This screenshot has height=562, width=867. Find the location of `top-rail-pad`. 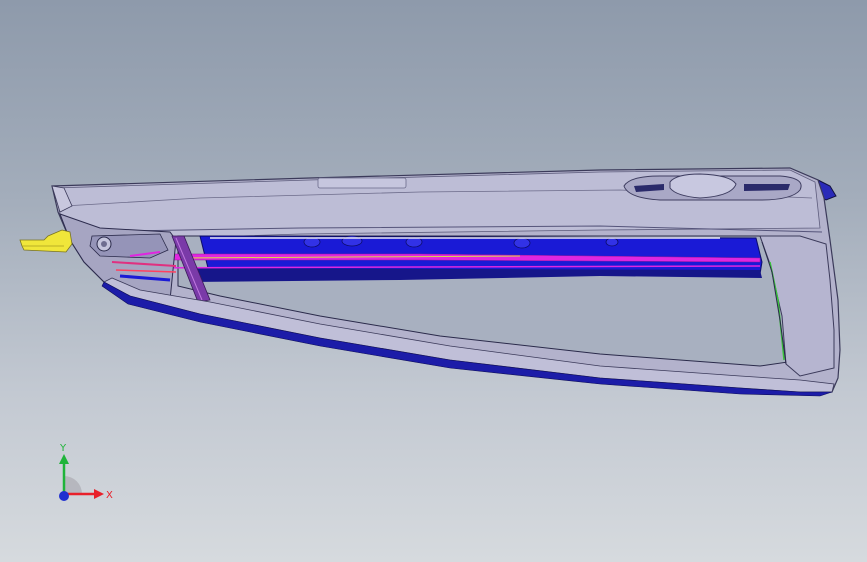

top-rail-pad is located at coordinates (362, 183).